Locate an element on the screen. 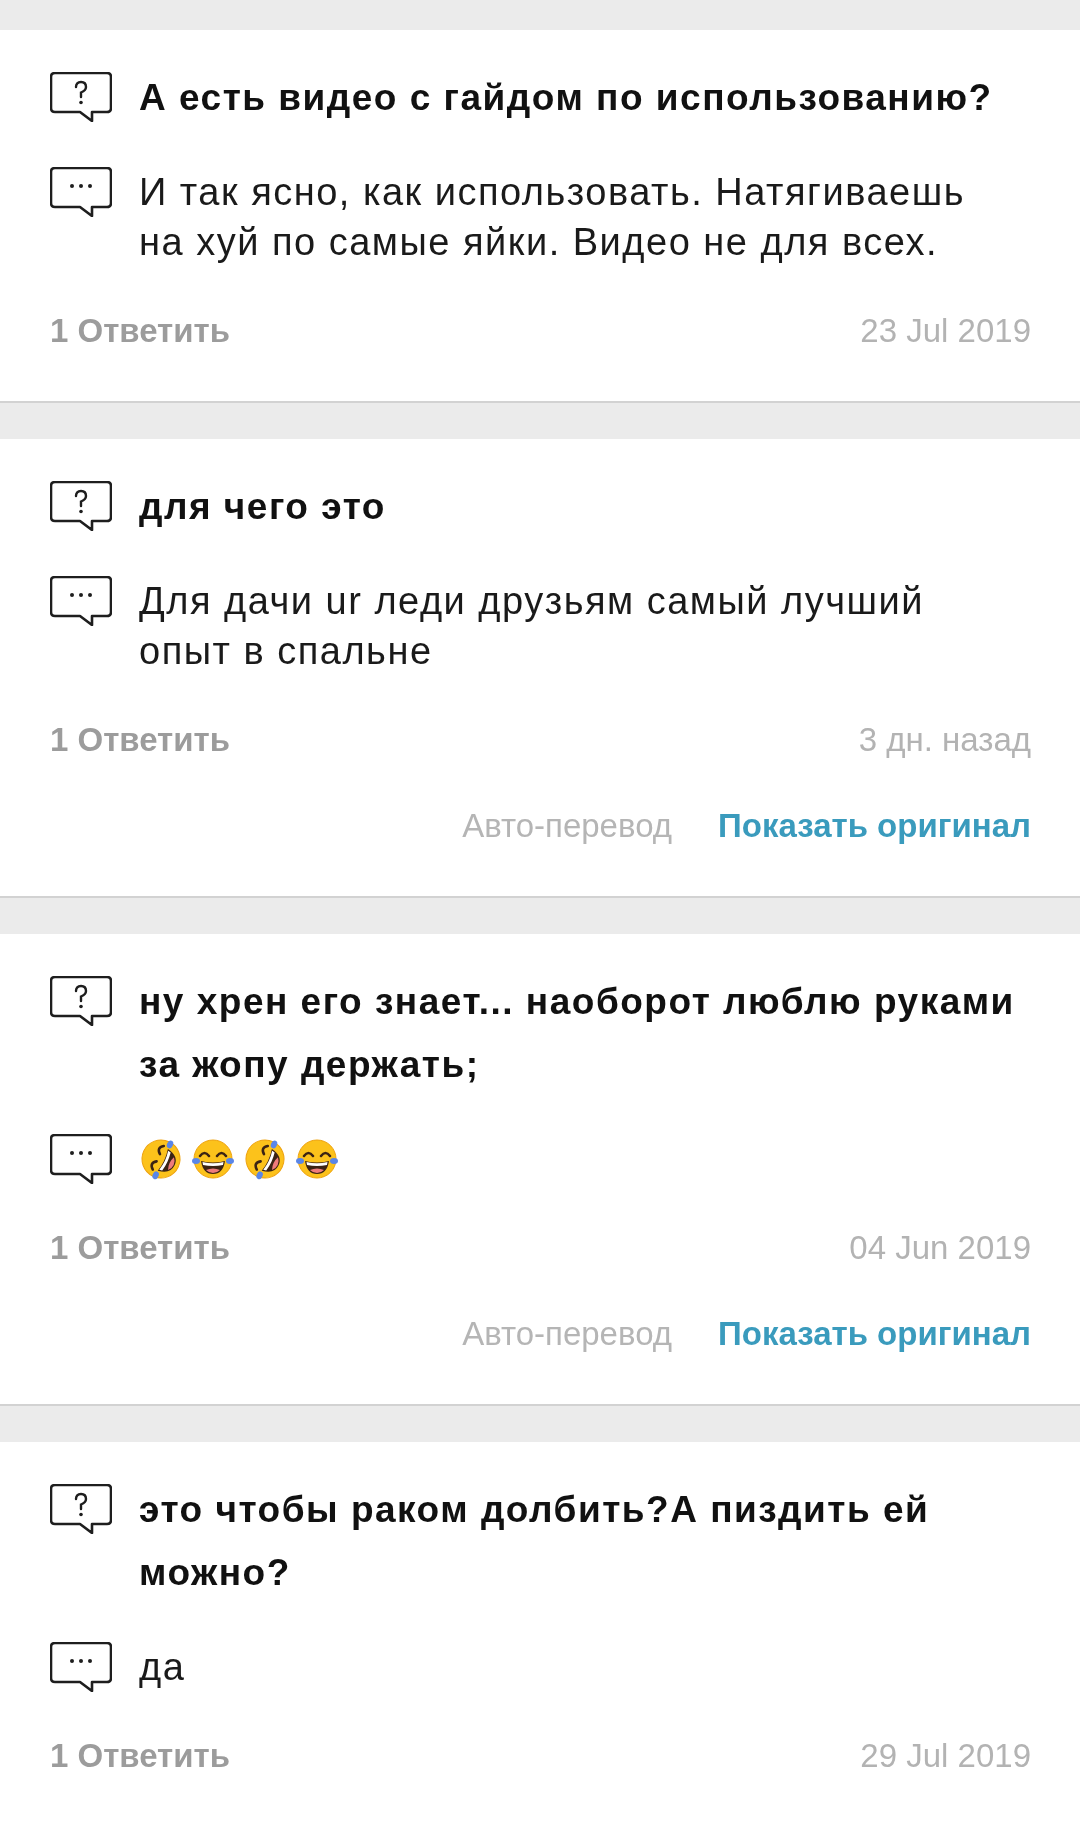 The width and height of the screenshot is (1080, 1823). question-text: это чтобы раком долбить?А пиздить ей можно? is located at coordinates (535, 1541).